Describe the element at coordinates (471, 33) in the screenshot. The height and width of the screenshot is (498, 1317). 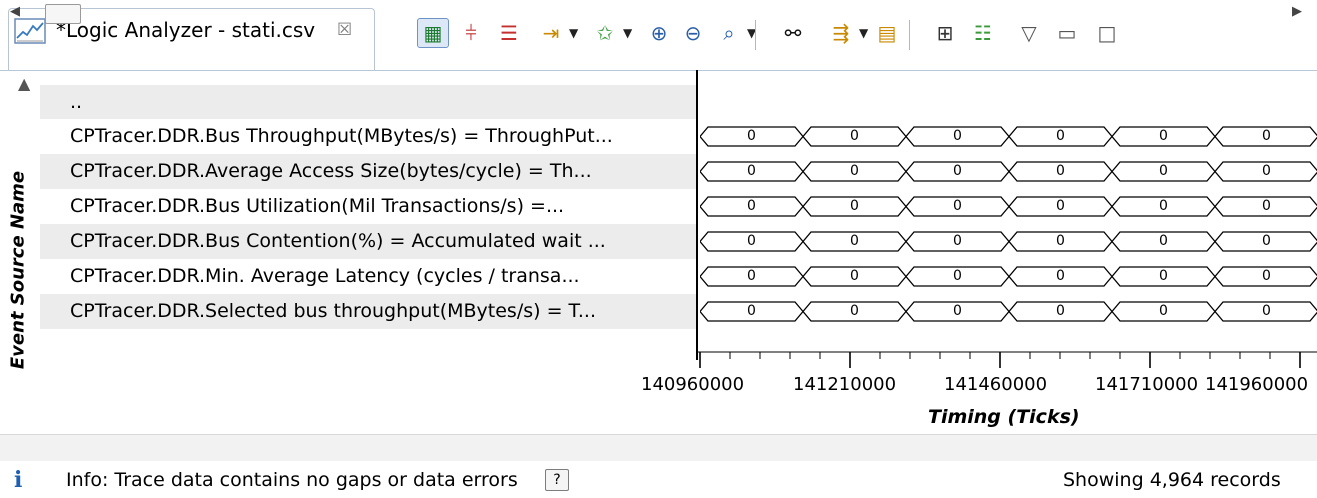
I see `cursor-sync-icon: ⫩` at that location.